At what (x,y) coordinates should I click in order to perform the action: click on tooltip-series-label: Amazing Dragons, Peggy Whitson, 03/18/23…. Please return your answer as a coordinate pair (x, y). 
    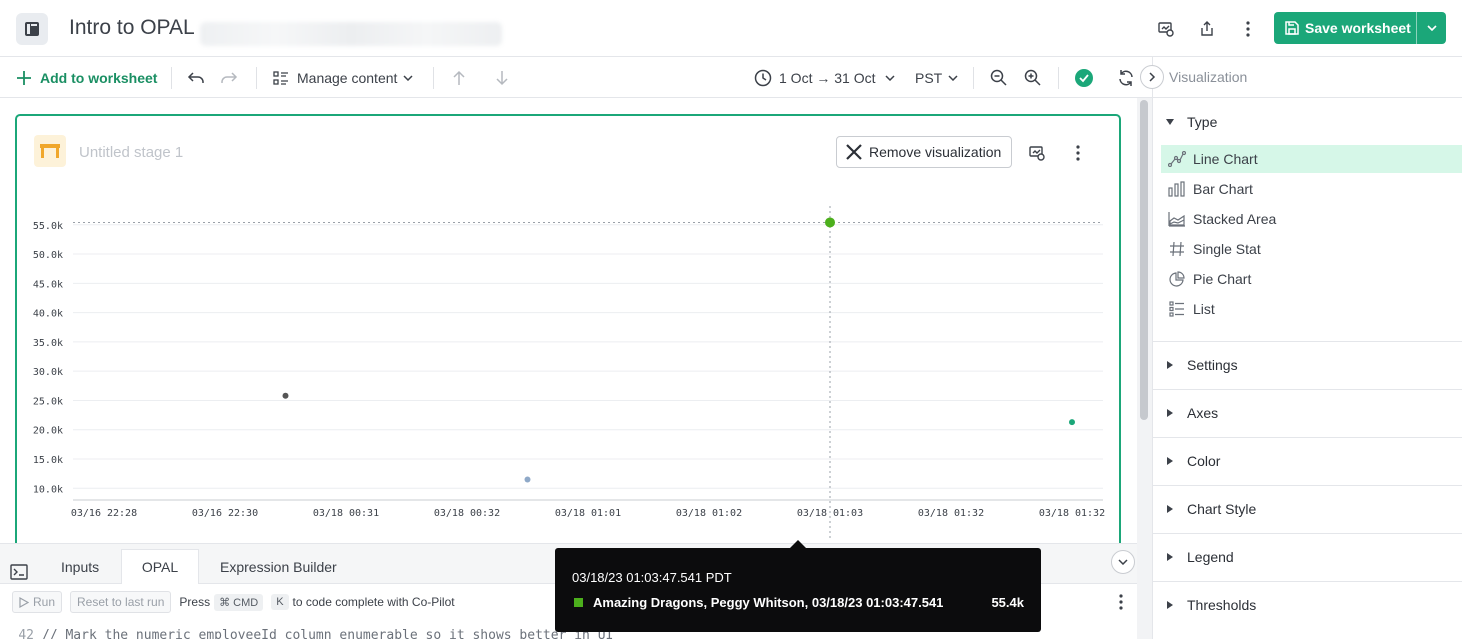
    Looking at the image, I should click on (768, 602).